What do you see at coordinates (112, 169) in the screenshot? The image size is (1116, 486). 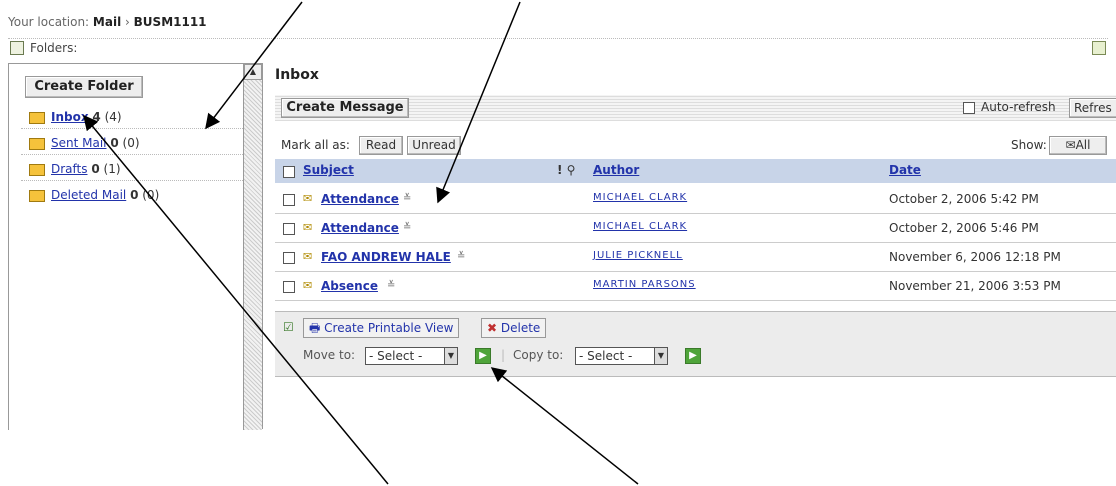 I see `total-count: (1)` at bounding box center [112, 169].